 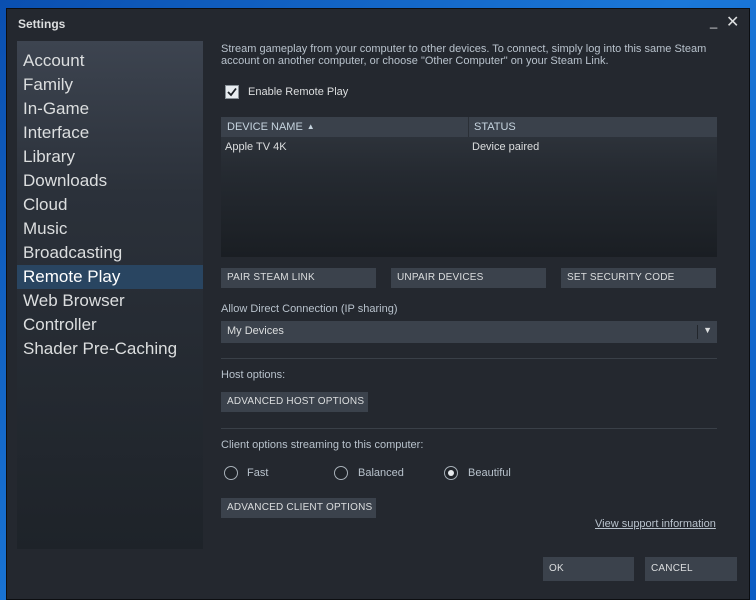 I want to click on device-table-header: DEVICE NAME ▲ STATUS, so click(x=469, y=127).